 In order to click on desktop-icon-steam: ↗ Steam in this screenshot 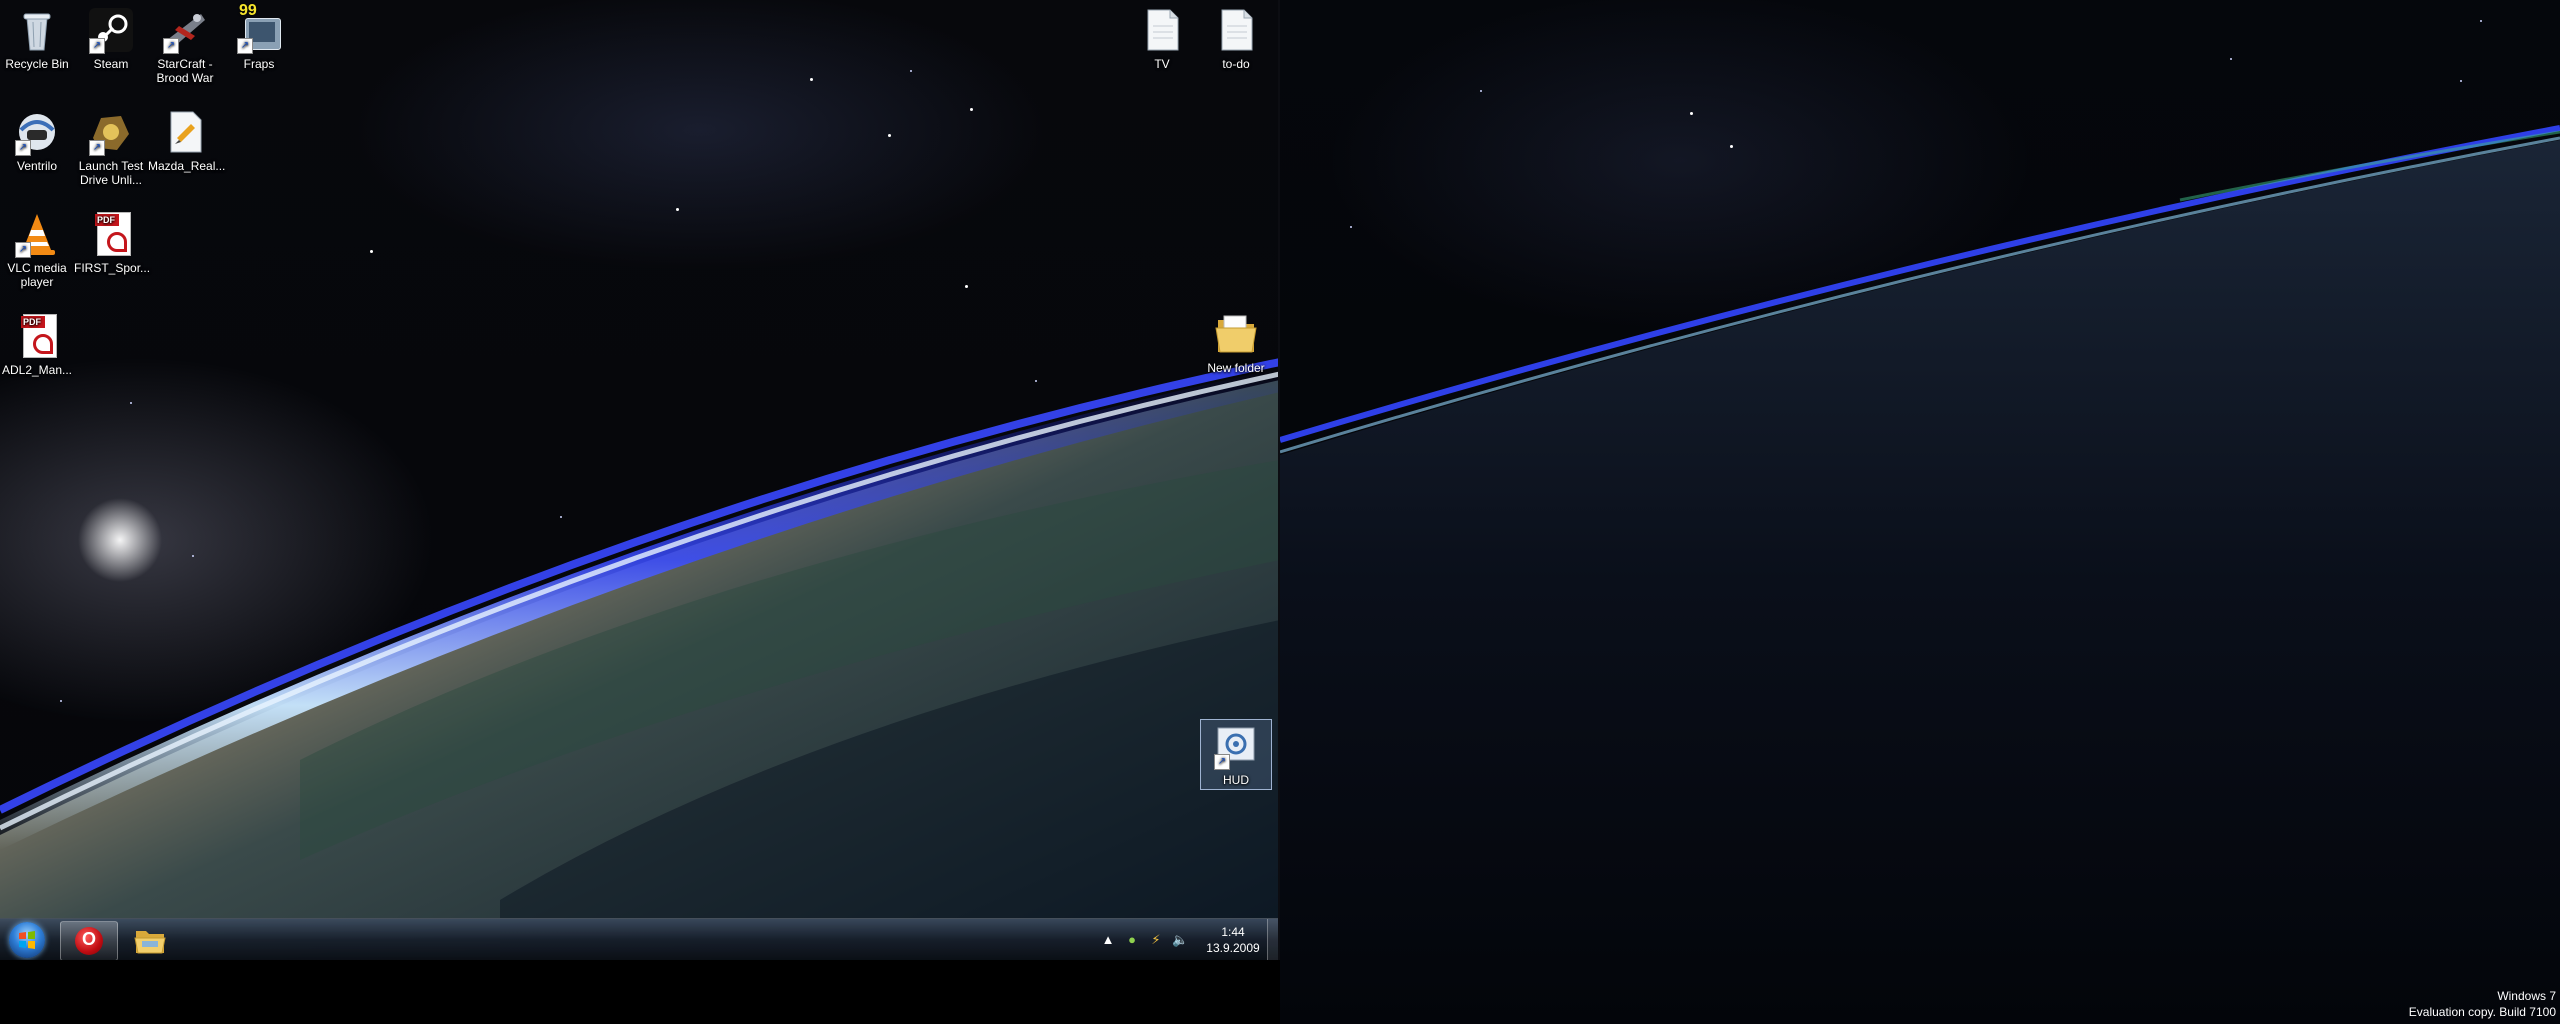, I will do `click(111, 38)`.